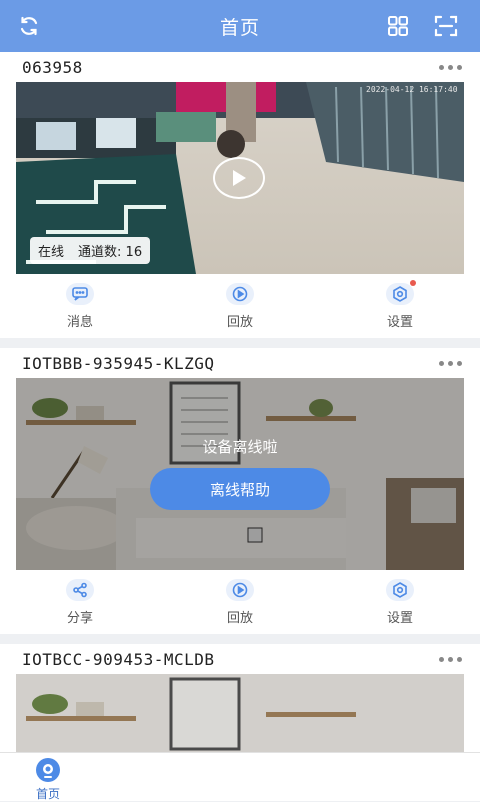  Describe the element at coordinates (51, 252) in the screenshot. I see `status-text: 在线` at that location.